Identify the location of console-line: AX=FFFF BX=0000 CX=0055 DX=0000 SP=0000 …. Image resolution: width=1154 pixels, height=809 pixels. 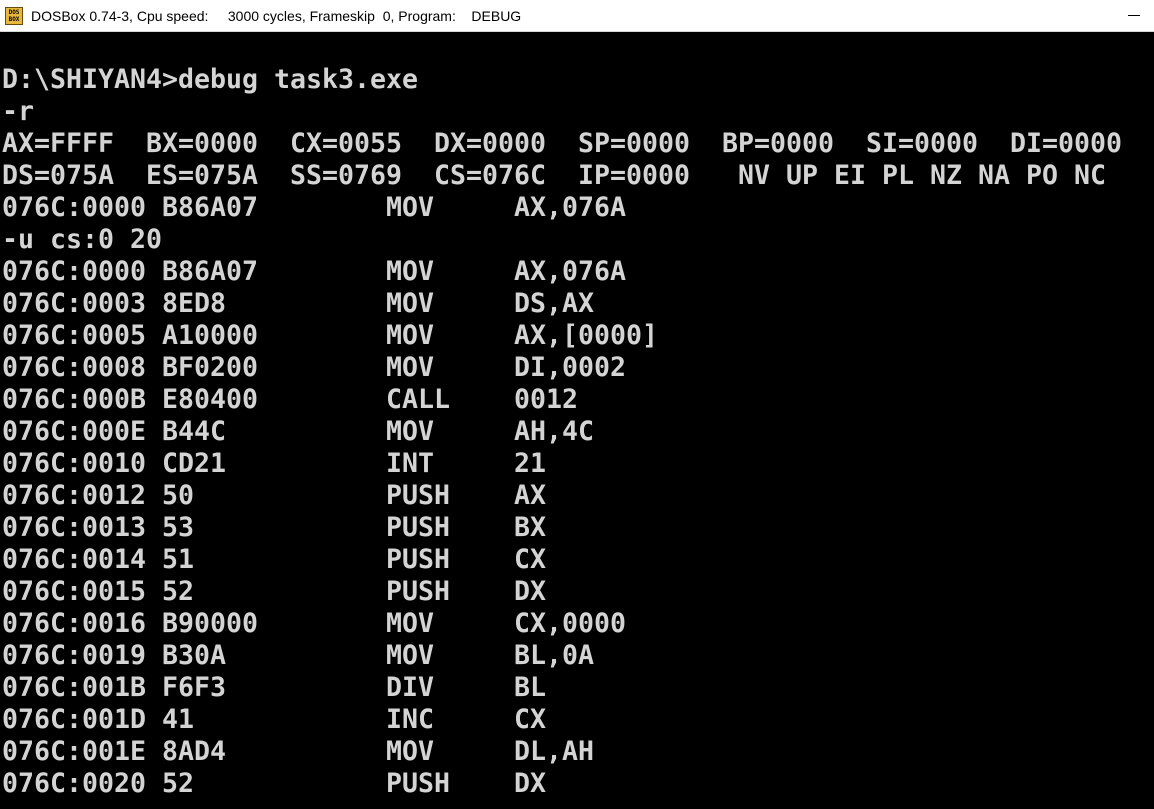
(562, 143).